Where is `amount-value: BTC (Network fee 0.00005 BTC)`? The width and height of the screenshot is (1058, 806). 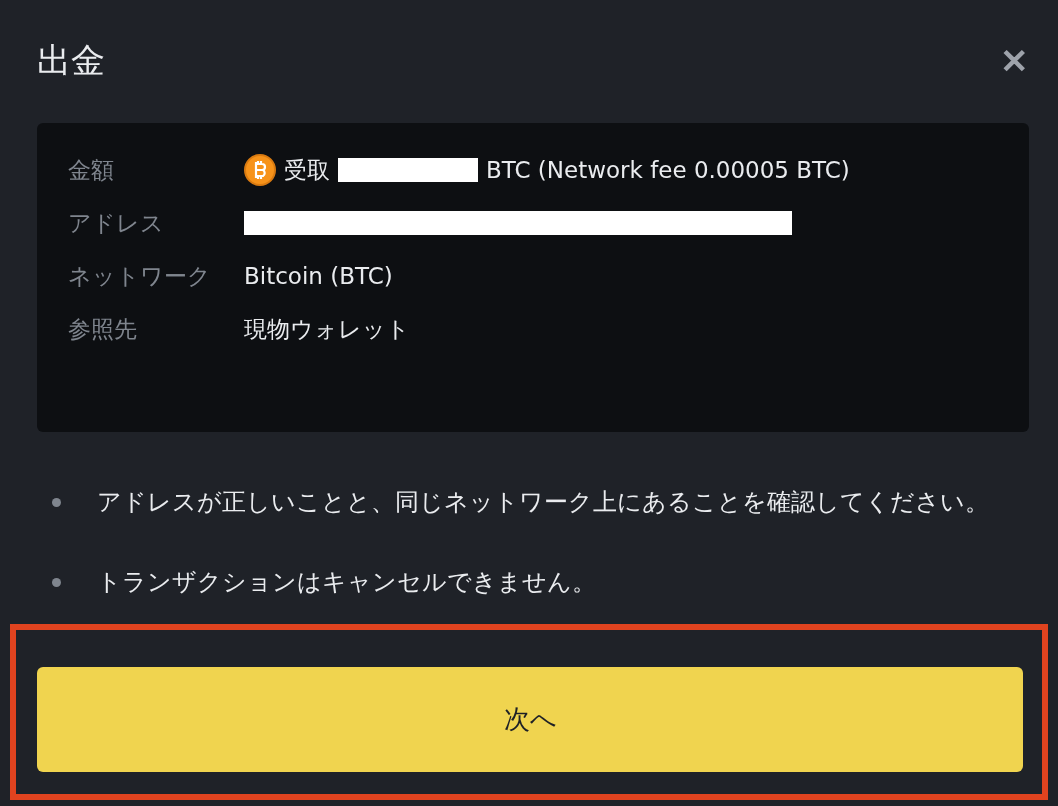 amount-value: BTC (Network fee 0.00005 BTC) is located at coordinates (668, 170).